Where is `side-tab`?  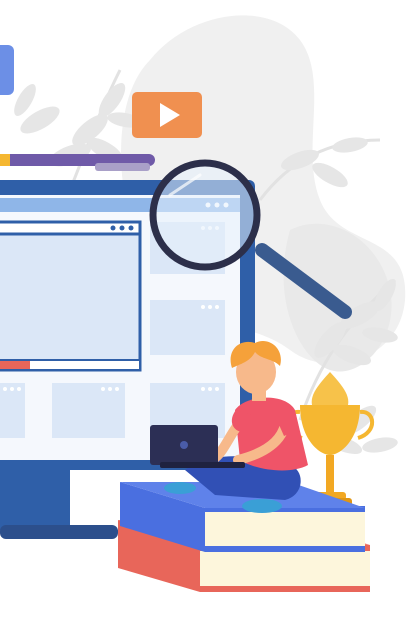 side-tab is located at coordinates (7, 70).